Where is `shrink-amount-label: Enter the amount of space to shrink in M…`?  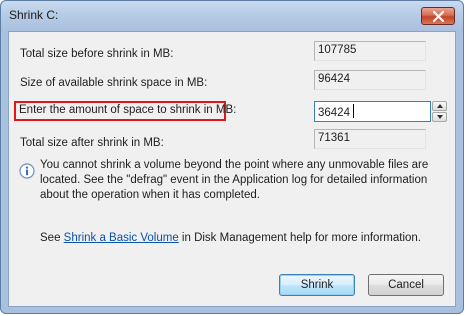 shrink-amount-label: Enter the amount of space to shrink in M… is located at coordinates (128, 110).